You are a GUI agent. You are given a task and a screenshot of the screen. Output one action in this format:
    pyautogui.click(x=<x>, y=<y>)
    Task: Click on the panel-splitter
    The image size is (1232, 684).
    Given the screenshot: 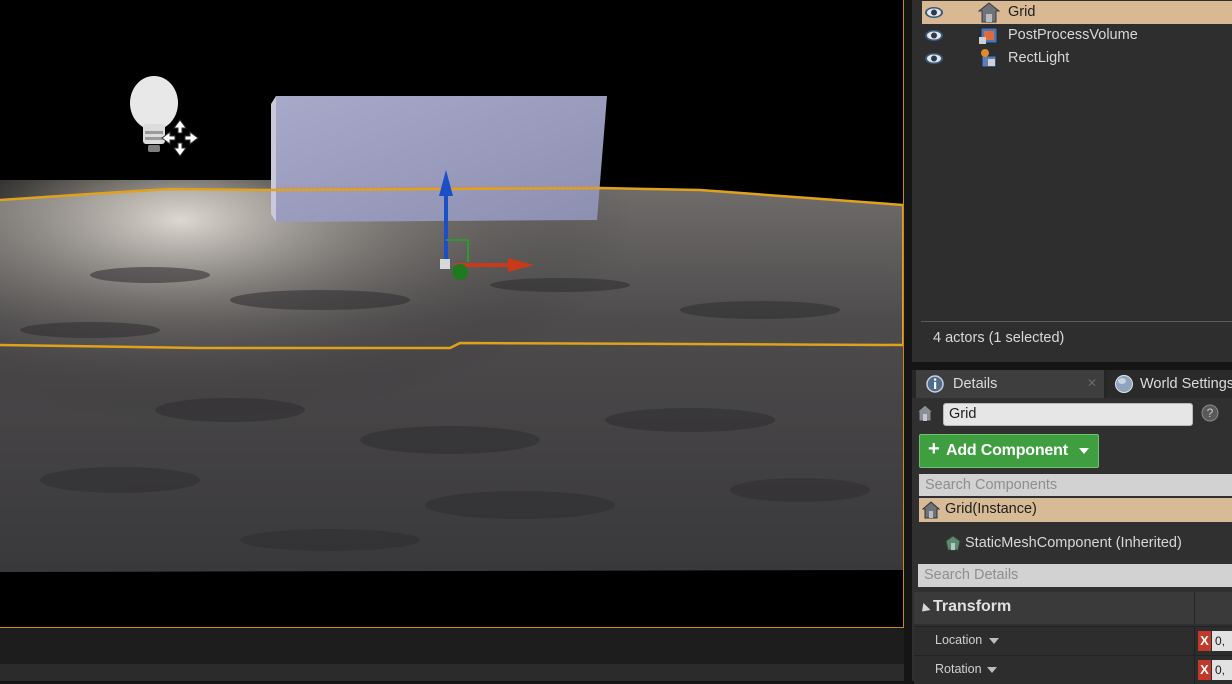 What is the action you would take?
    pyautogui.click(x=908, y=340)
    